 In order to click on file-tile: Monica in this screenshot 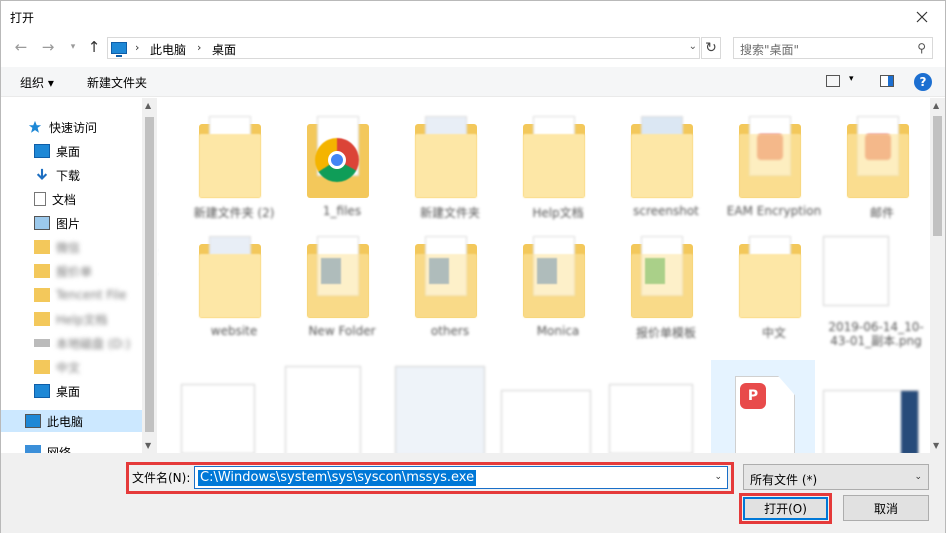, I will do `click(553, 283)`.